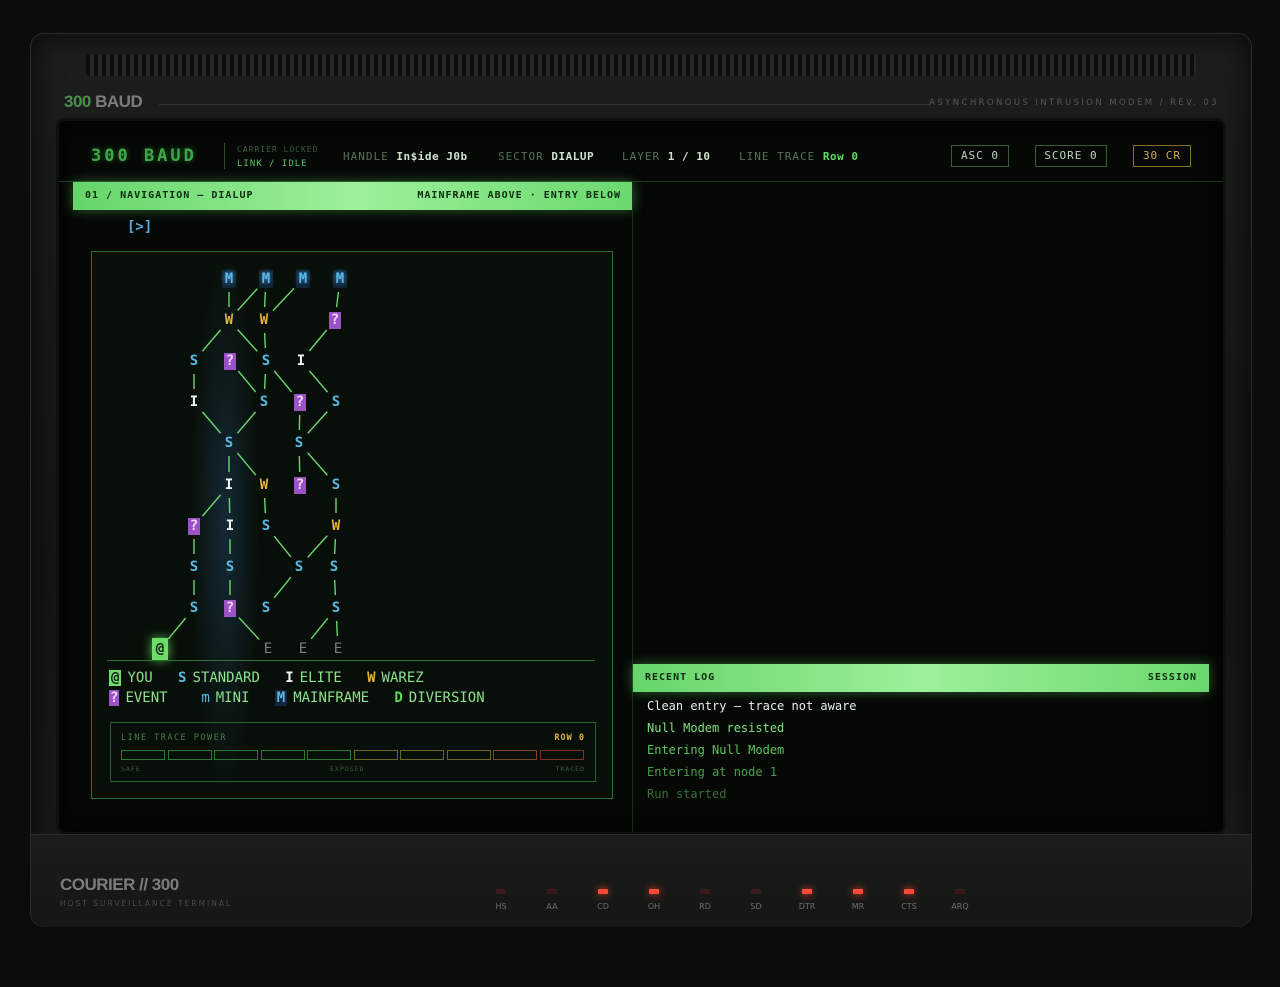 The width and height of the screenshot is (1280, 987). Describe the element at coordinates (521, 156) in the screenshot. I see `sector-label: SECTOR` at that location.